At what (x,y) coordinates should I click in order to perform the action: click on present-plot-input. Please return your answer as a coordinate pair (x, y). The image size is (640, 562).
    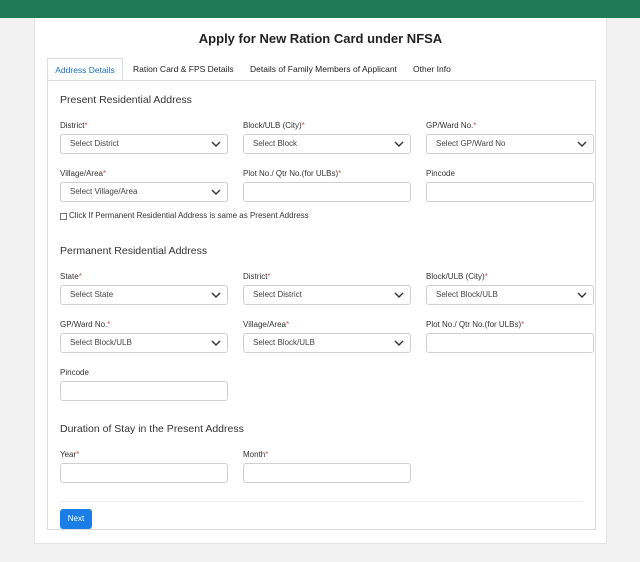
    Looking at the image, I should click on (327, 192).